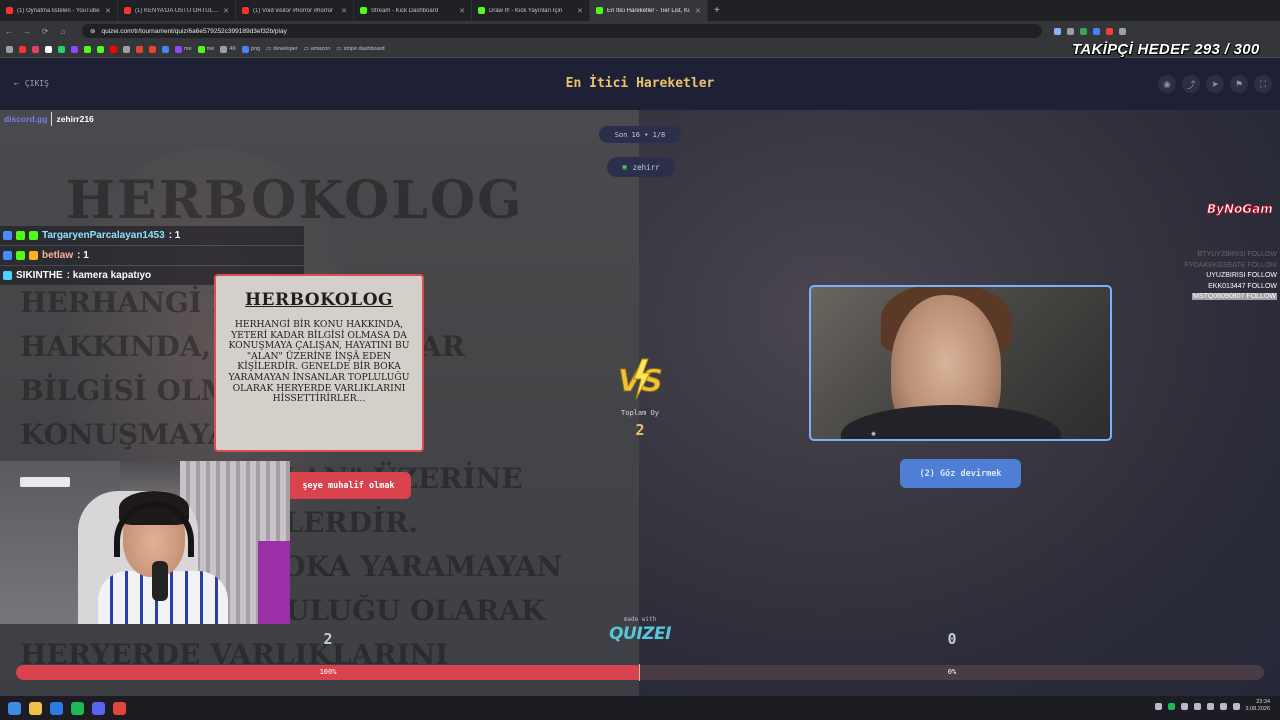  What do you see at coordinates (33, 255) in the screenshot?
I see `badge-icon` at bounding box center [33, 255].